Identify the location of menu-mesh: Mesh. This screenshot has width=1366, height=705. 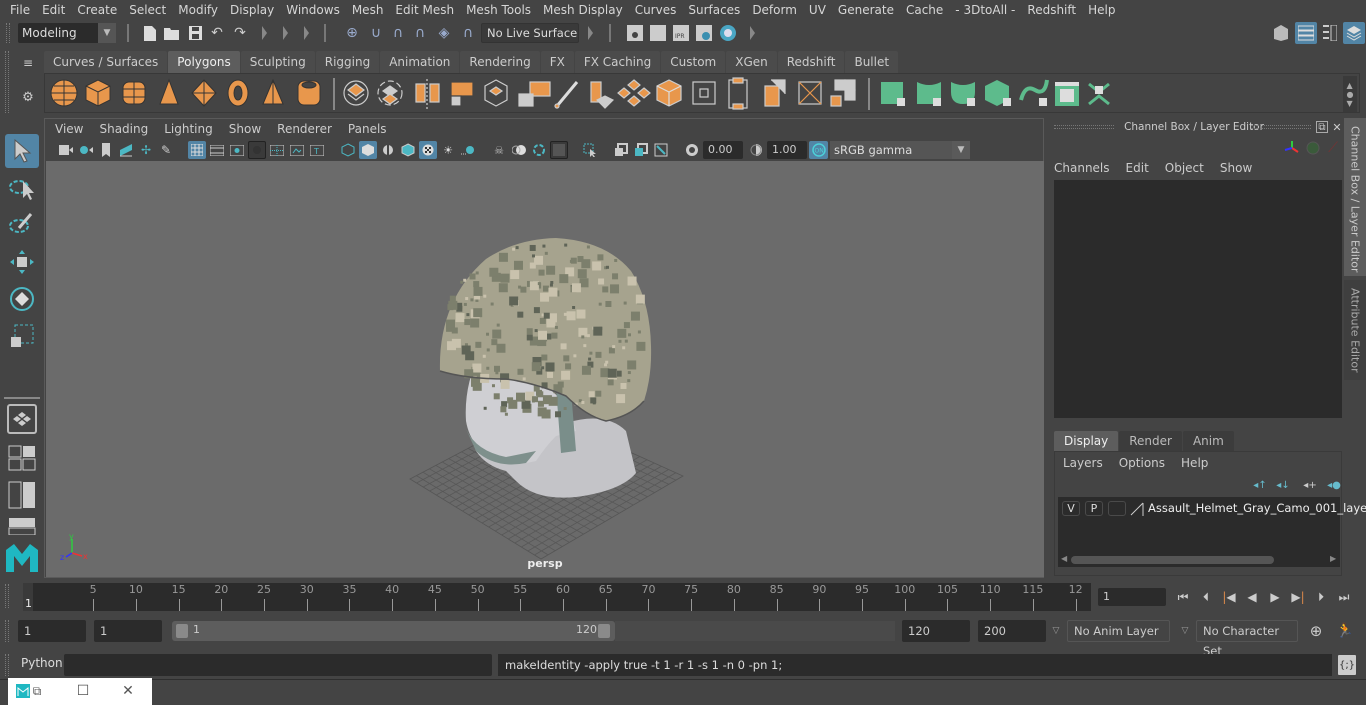
(368, 10).